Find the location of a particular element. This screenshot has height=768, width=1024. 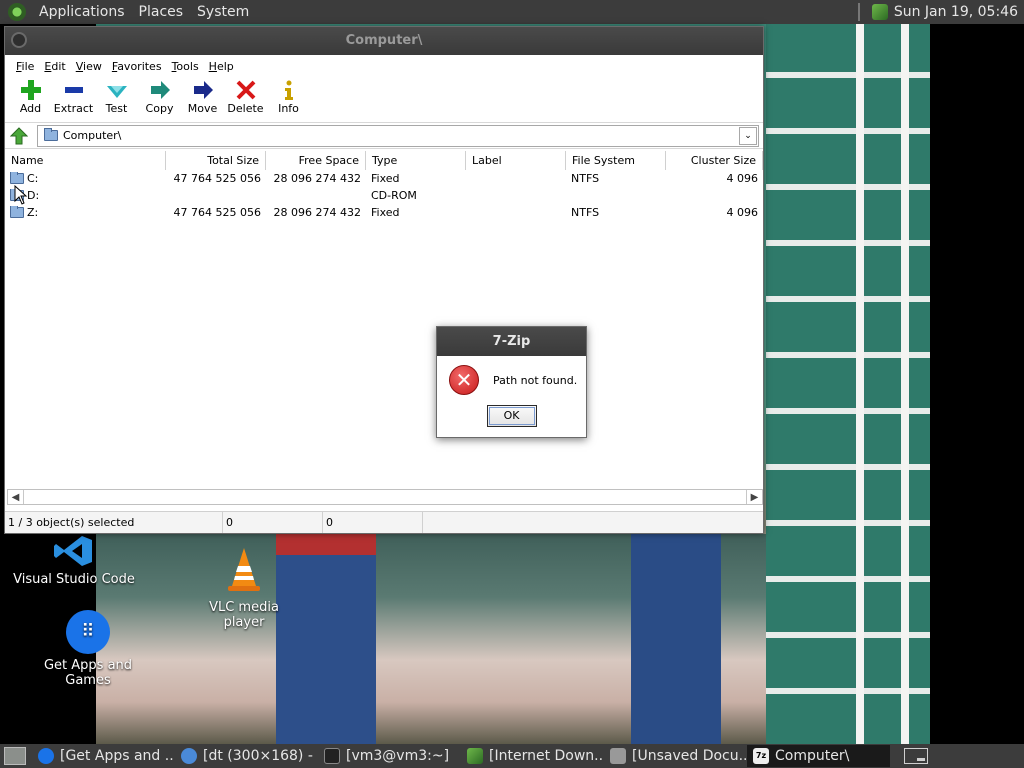

delete-button: Delete is located at coordinates (245, 99).